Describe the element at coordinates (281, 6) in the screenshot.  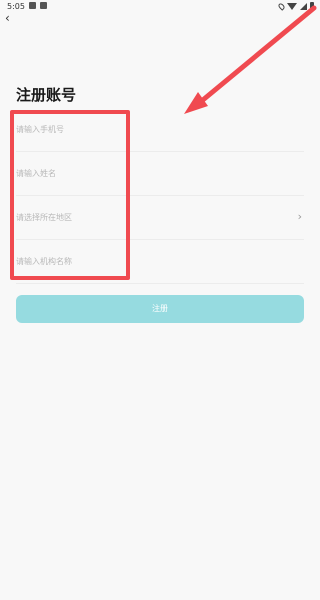
I see `location-icon` at that location.